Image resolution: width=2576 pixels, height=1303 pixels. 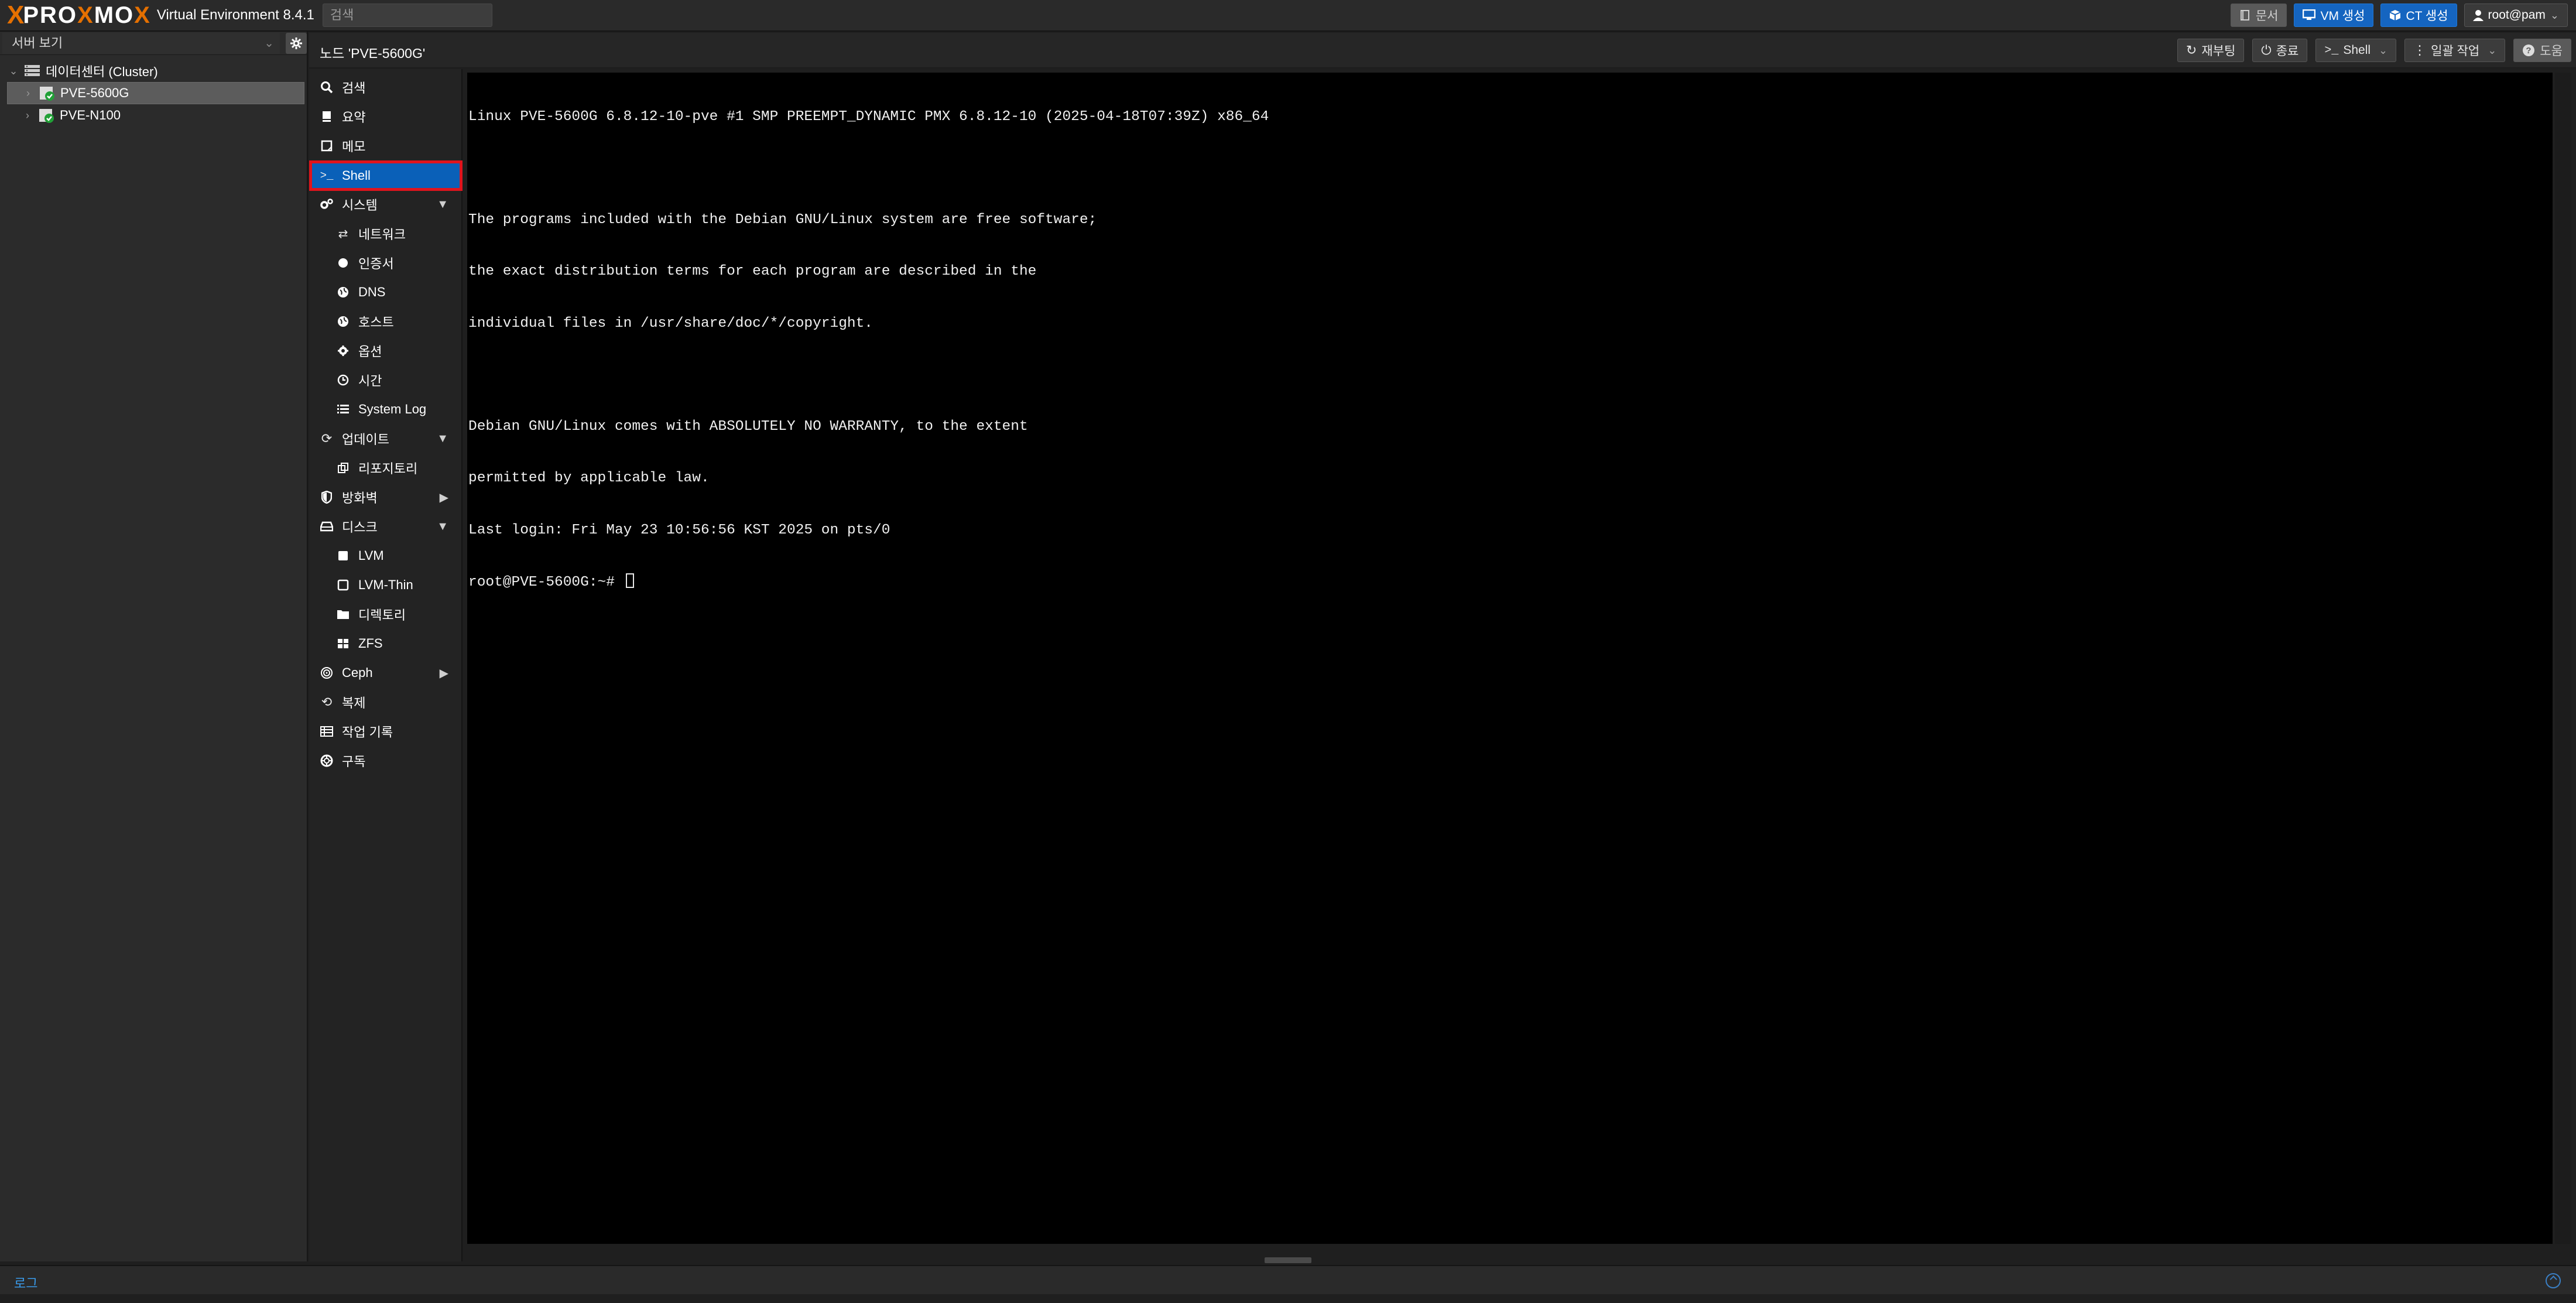 What do you see at coordinates (2563, 658) in the screenshot?
I see `terminal-scroll-gutter` at bounding box center [2563, 658].